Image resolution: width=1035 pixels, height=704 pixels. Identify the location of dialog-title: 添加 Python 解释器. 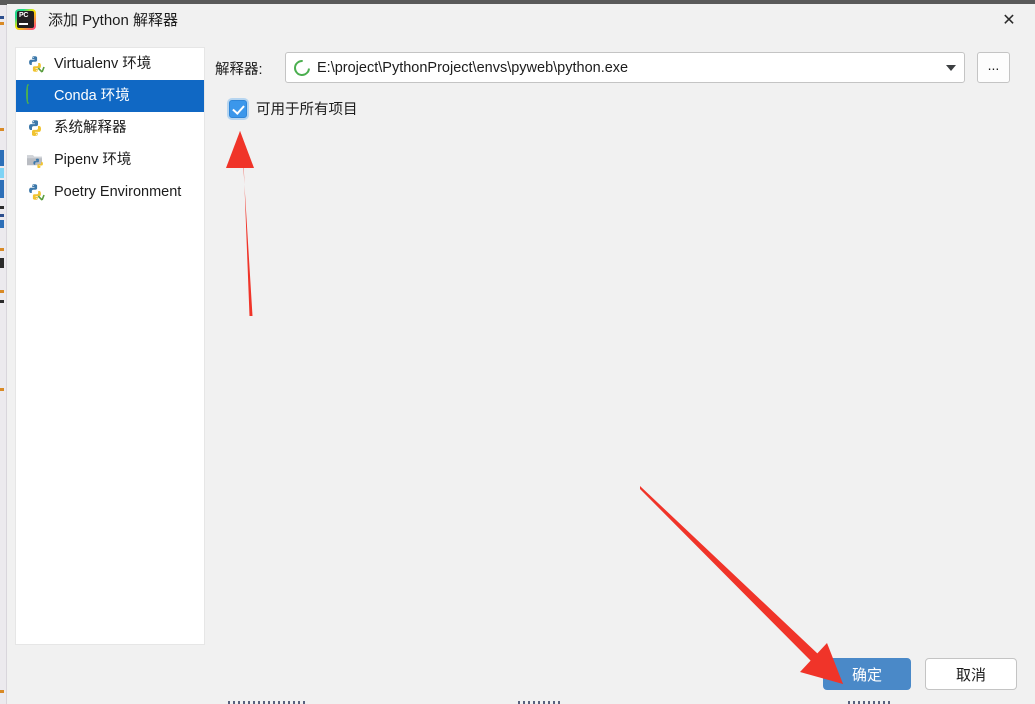
(113, 20).